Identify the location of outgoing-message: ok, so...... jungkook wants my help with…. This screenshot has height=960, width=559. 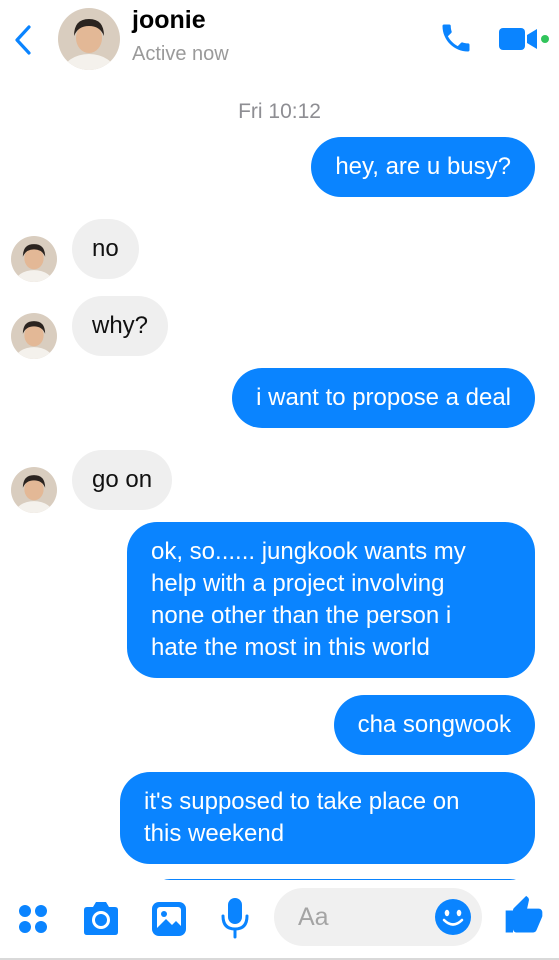
(331, 600).